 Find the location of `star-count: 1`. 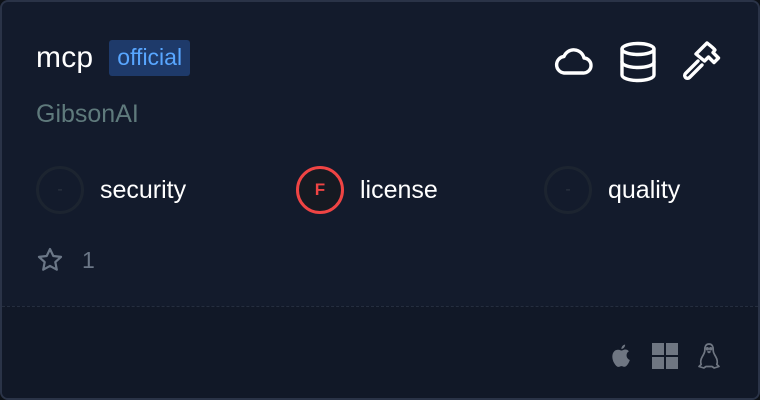

star-count: 1 is located at coordinates (88, 259).